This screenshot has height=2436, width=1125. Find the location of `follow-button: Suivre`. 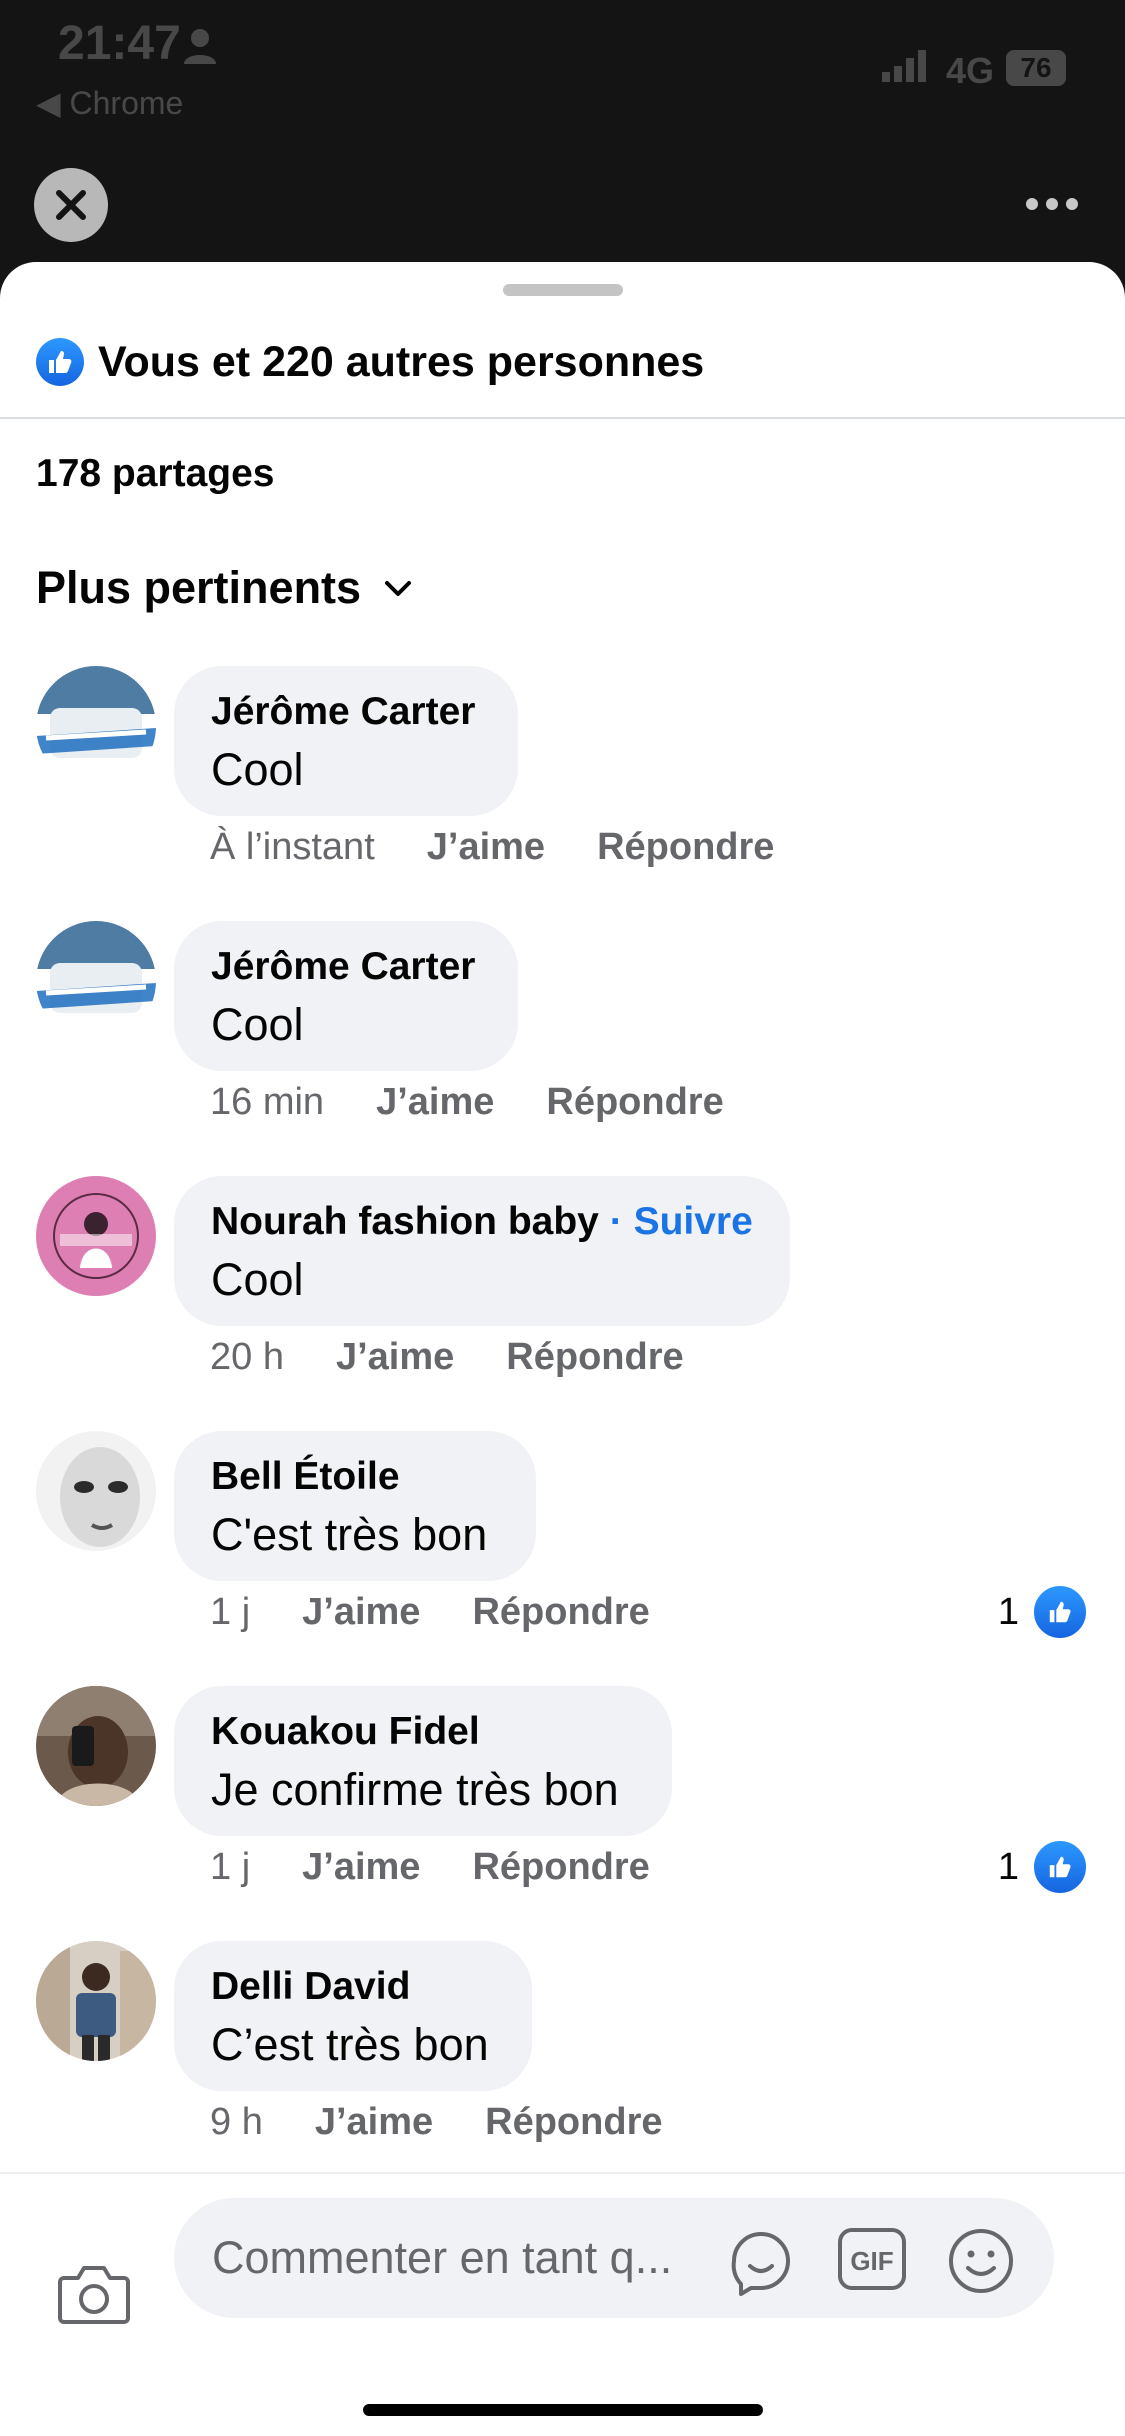

follow-button: Suivre is located at coordinates (693, 1221).